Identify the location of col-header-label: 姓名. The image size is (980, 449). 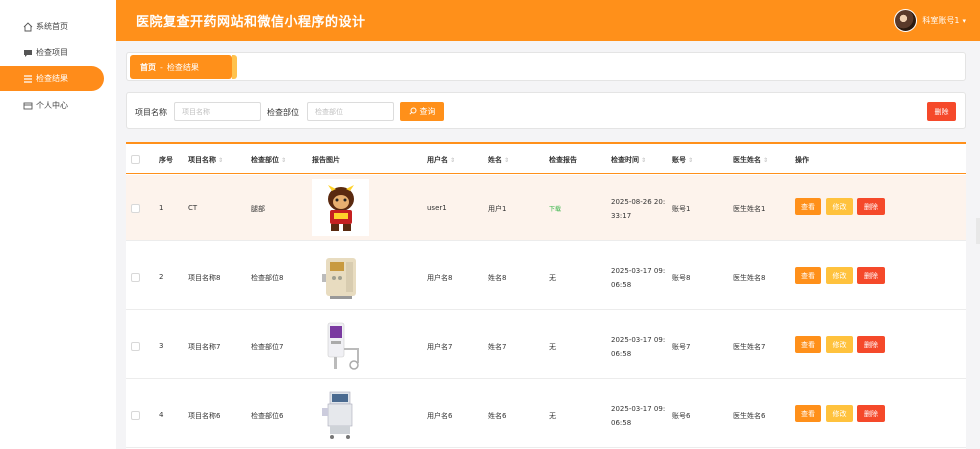
(495, 160).